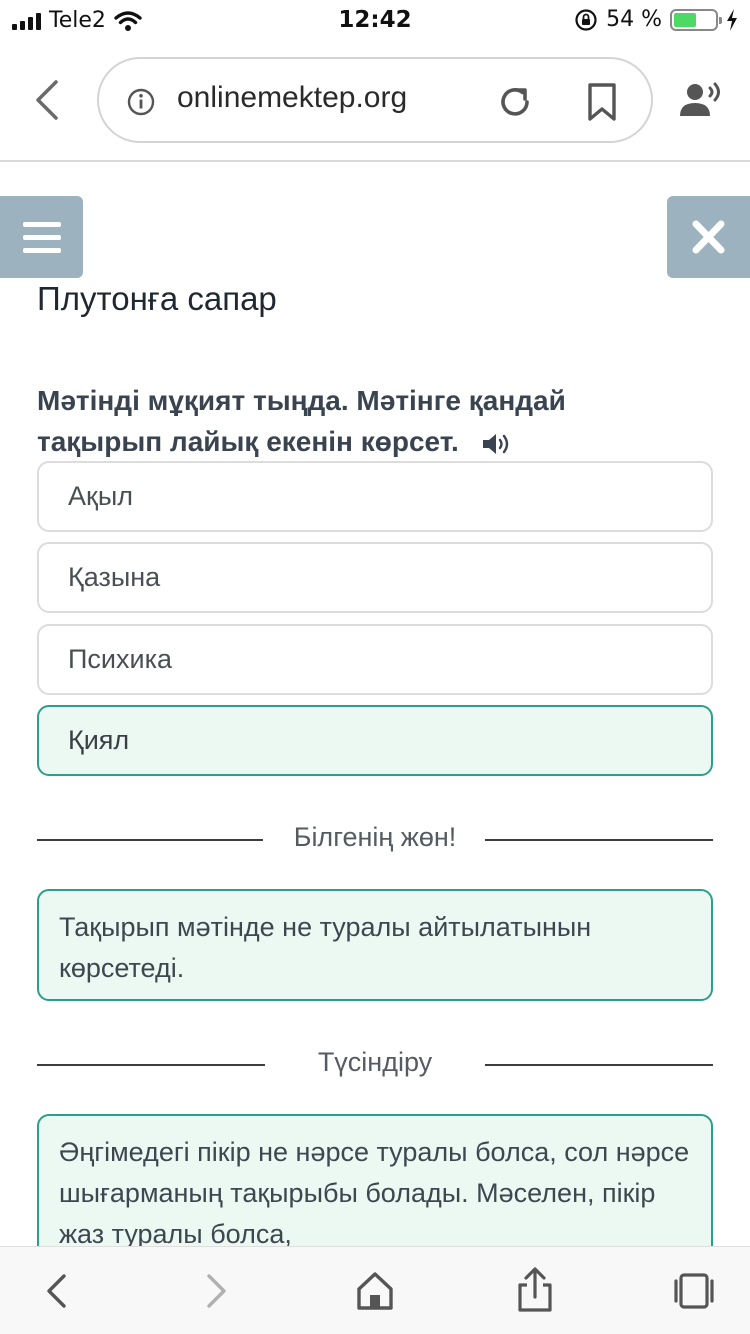 The height and width of the screenshot is (1334, 750). I want to click on hamburger-icon, so click(41, 224).